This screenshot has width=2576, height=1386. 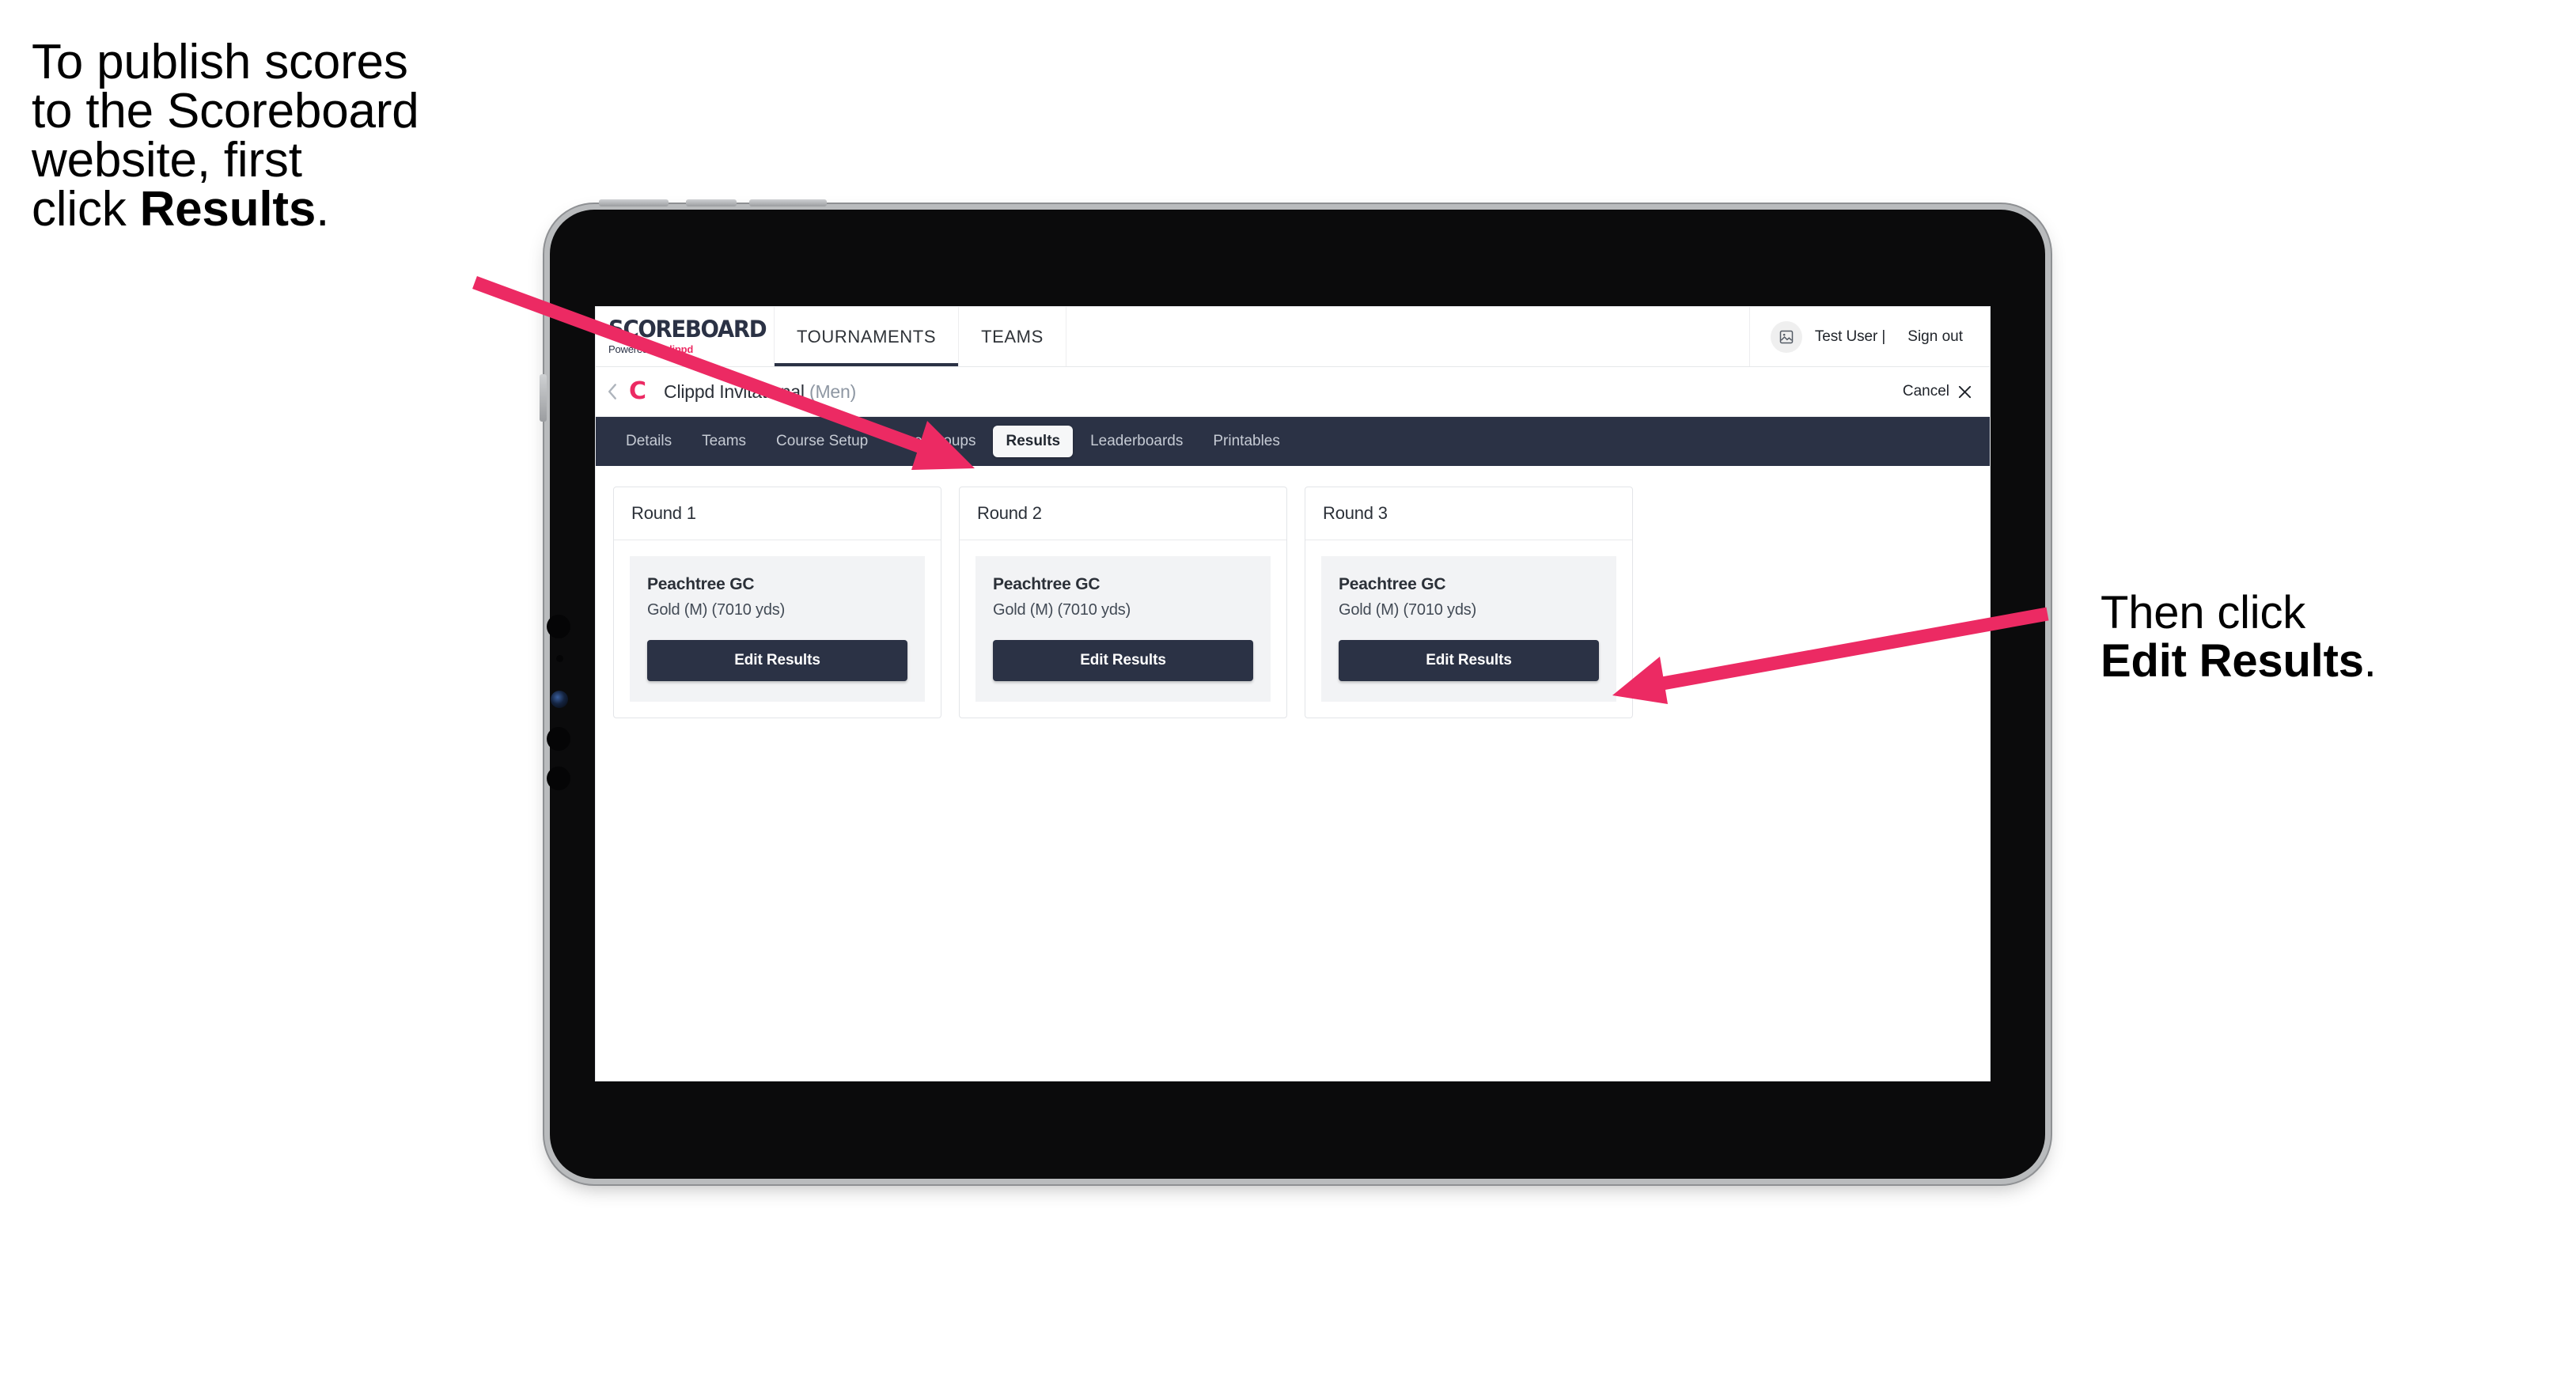 I want to click on tab-details-label: Details, so click(x=649, y=441).